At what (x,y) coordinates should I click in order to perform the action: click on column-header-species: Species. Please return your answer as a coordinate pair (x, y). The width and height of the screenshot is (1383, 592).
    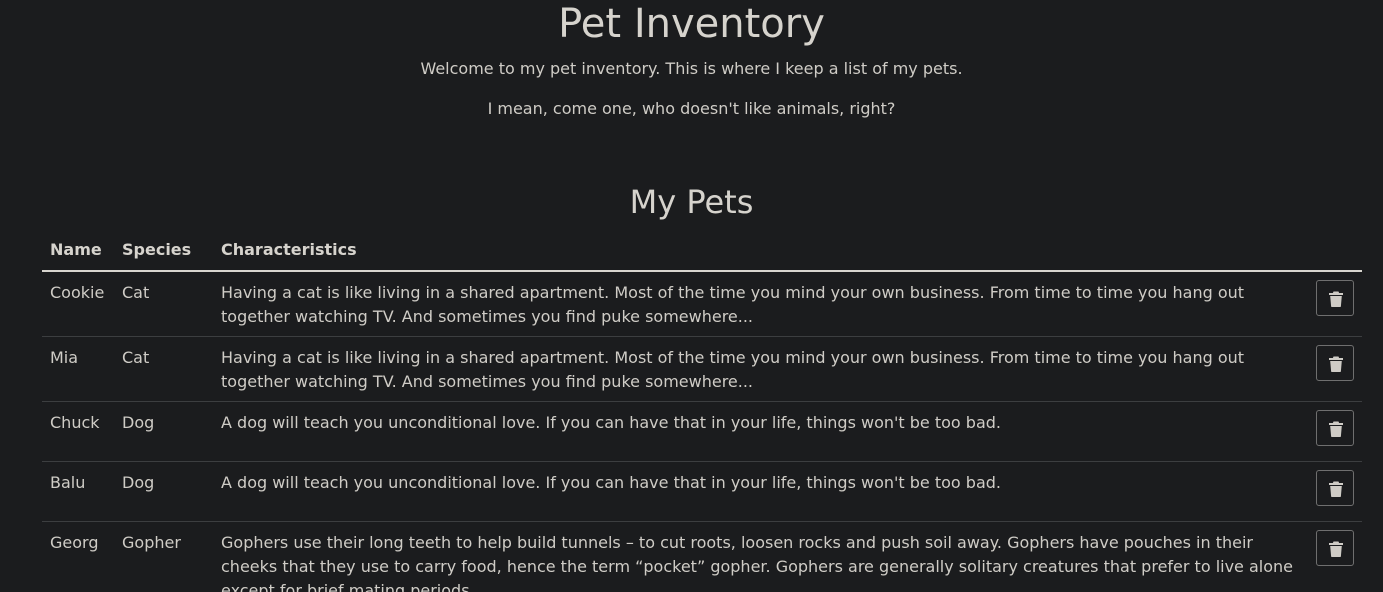
    Looking at the image, I should click on (163, 251).